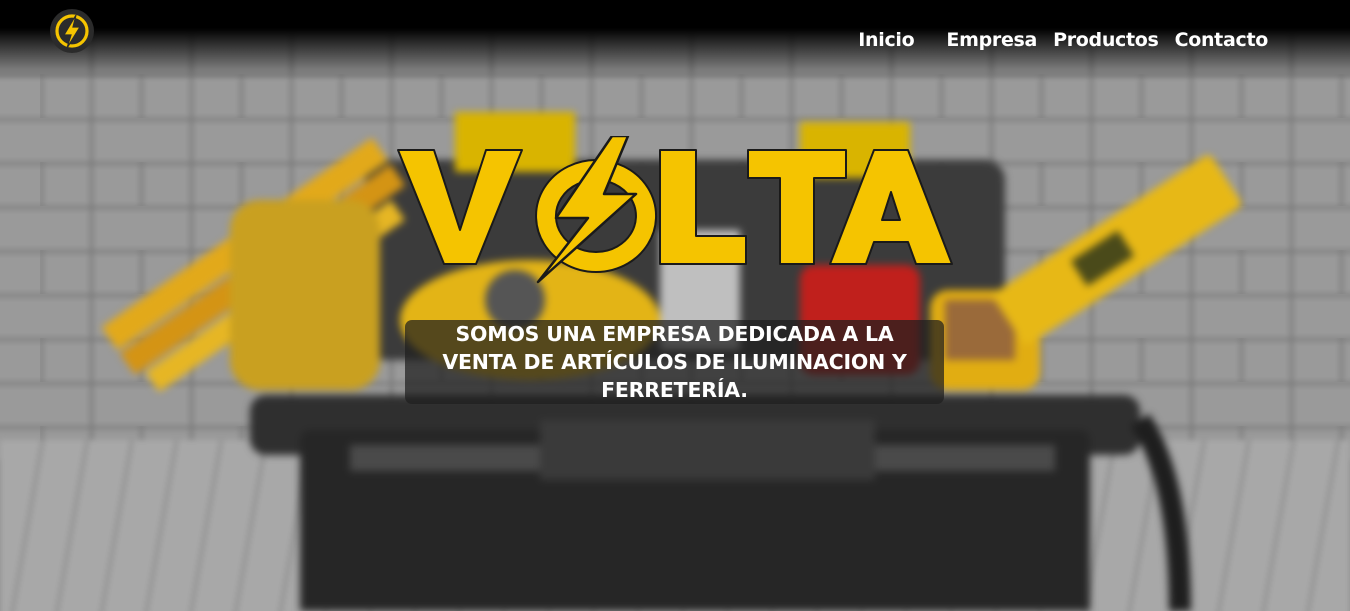 This screenshot has width=1350, height=611. I want to click on lightning-bolt-icon, so click(72, 31).